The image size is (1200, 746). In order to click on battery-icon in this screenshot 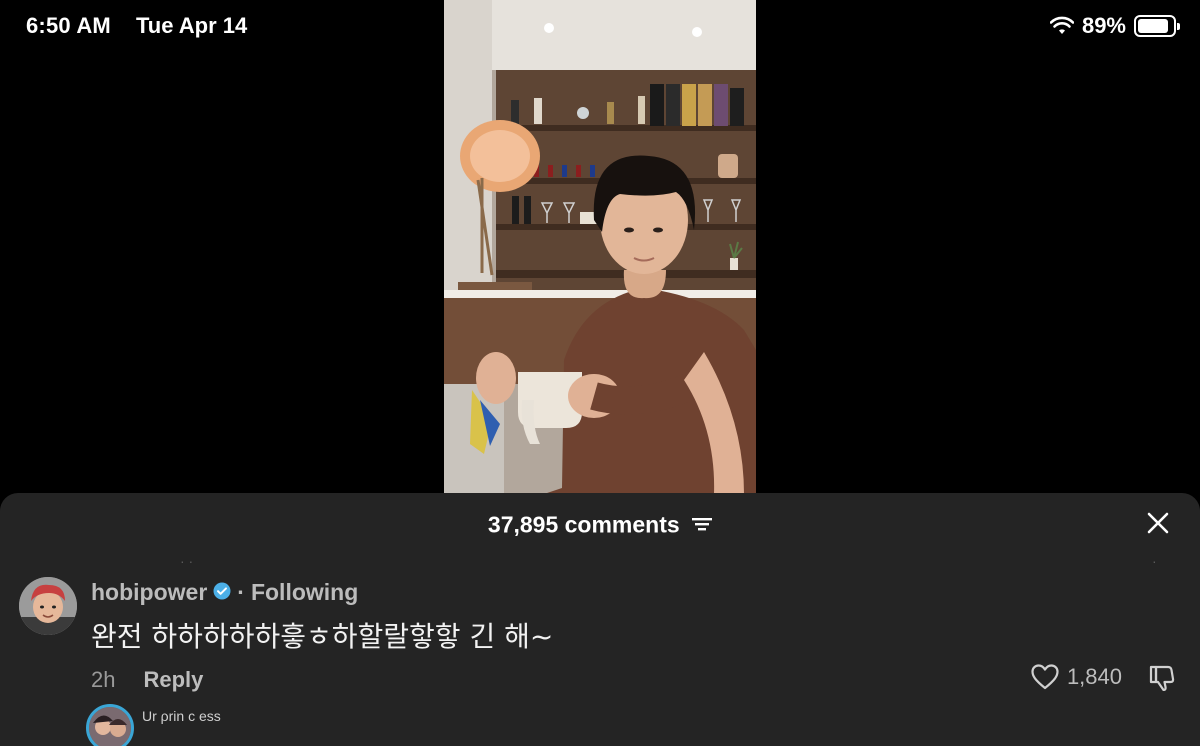, I will do `click(1157, 26)`.